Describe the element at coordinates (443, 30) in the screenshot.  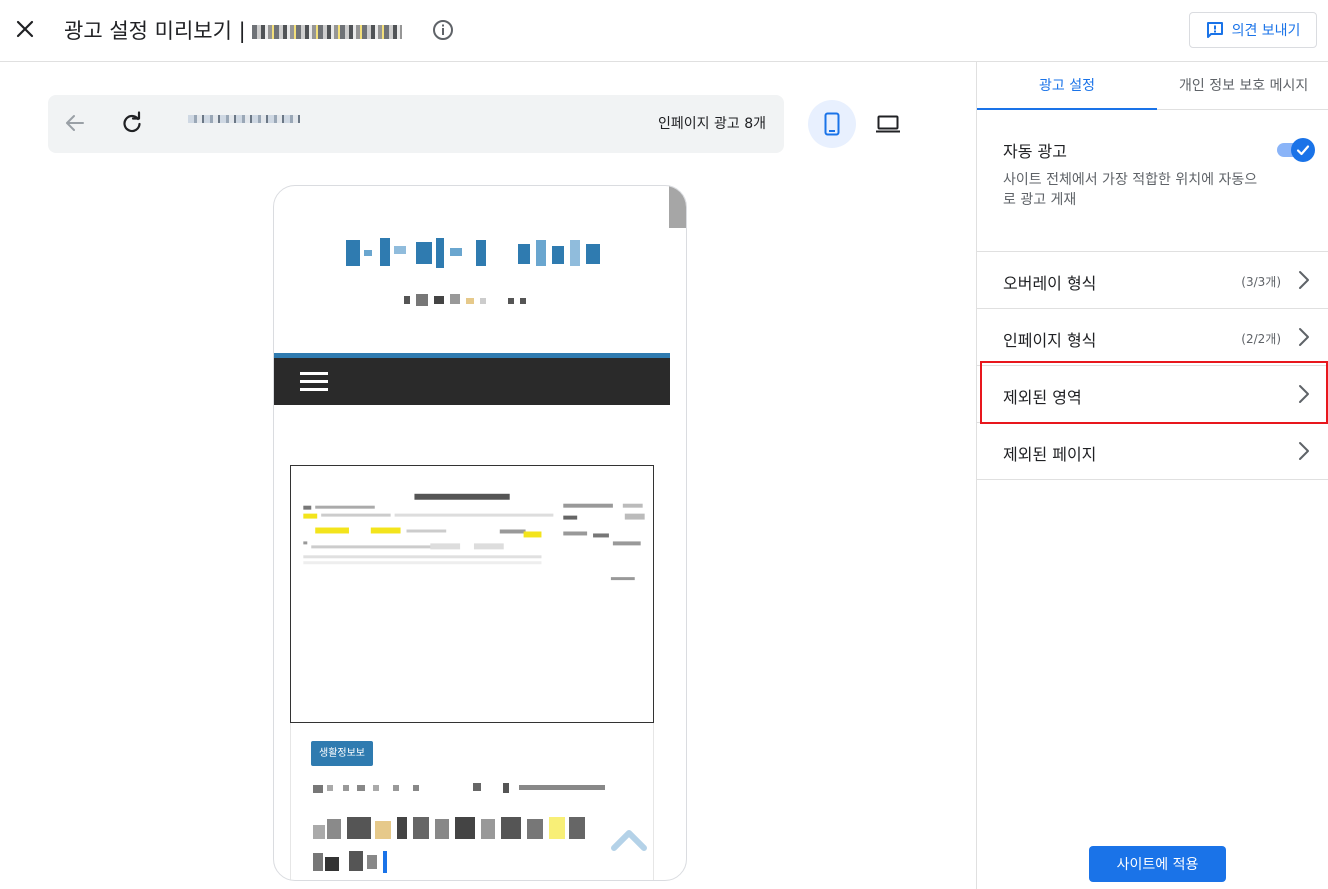
I see `info-icon` at that location.